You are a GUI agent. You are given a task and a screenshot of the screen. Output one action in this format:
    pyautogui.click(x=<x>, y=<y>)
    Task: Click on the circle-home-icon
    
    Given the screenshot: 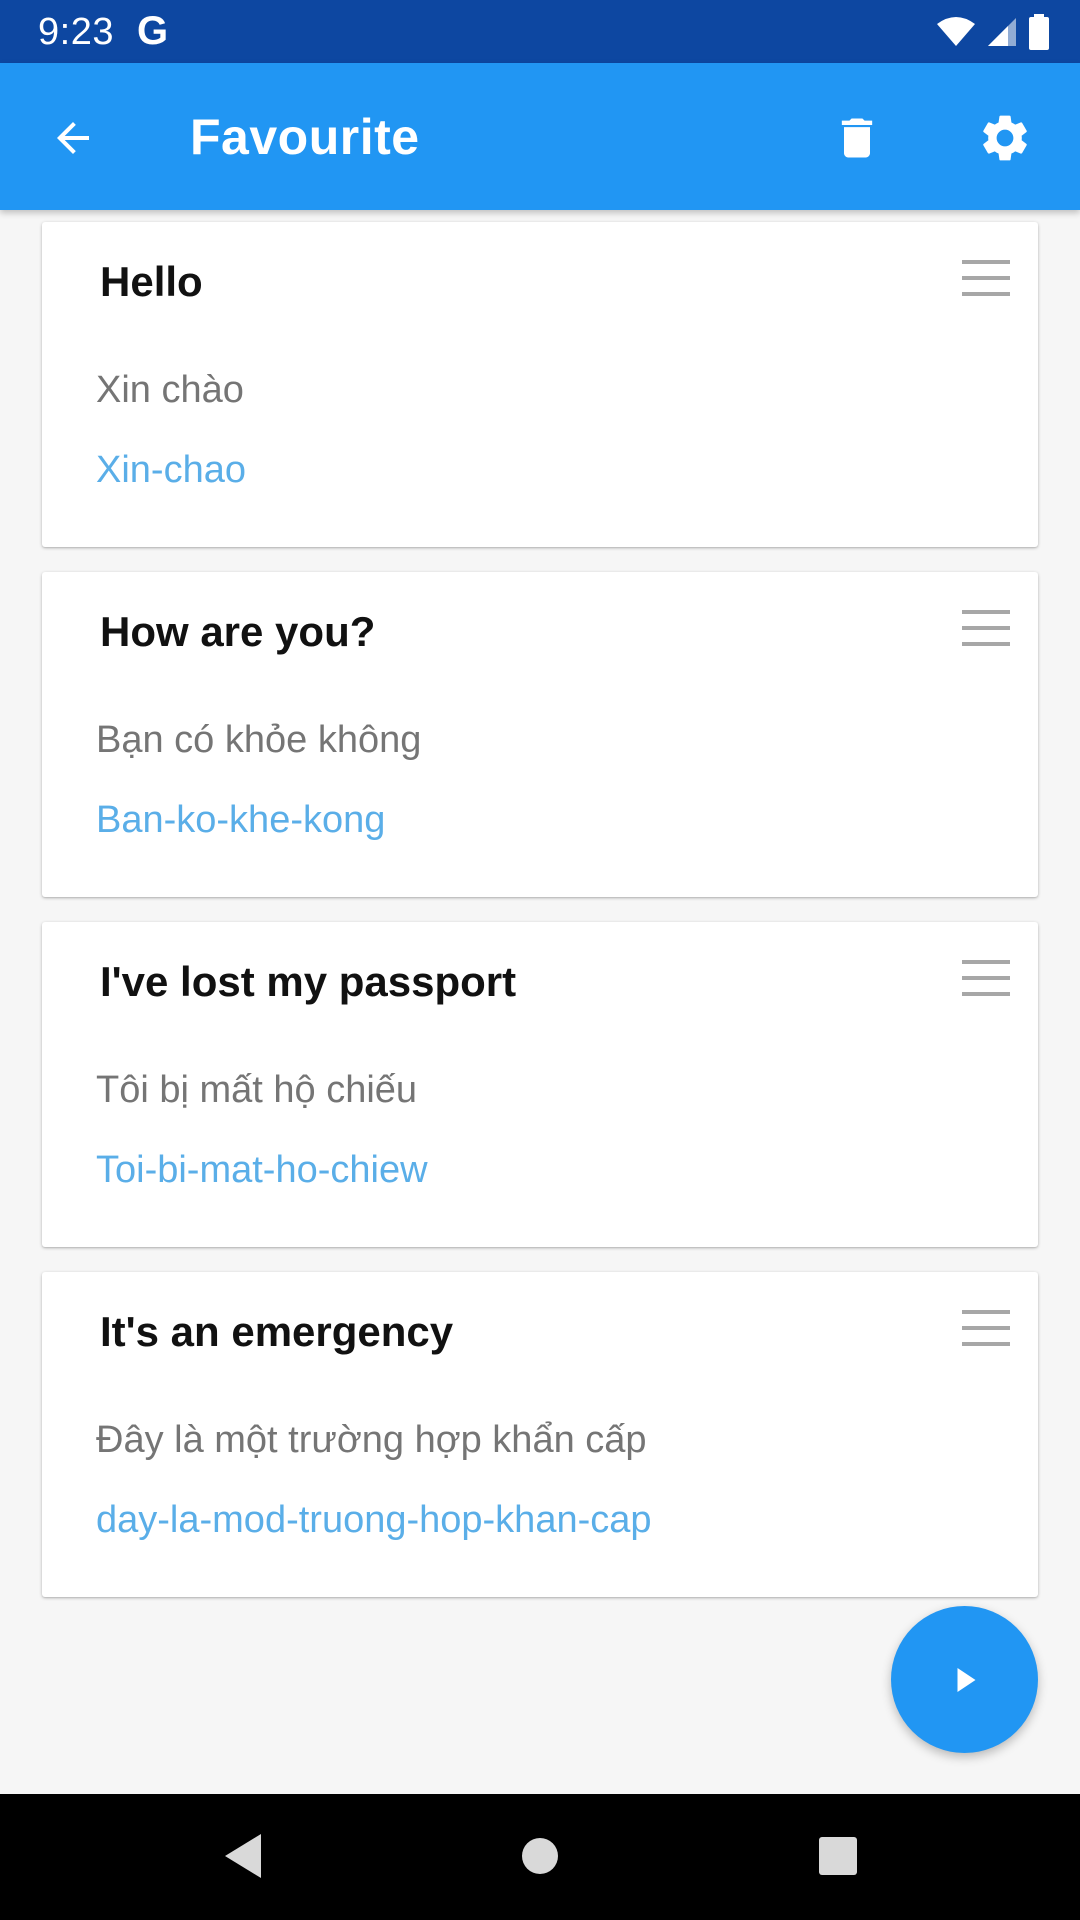 What is the action you would take?
    pyautogui.click(x=540, y=1856)
    